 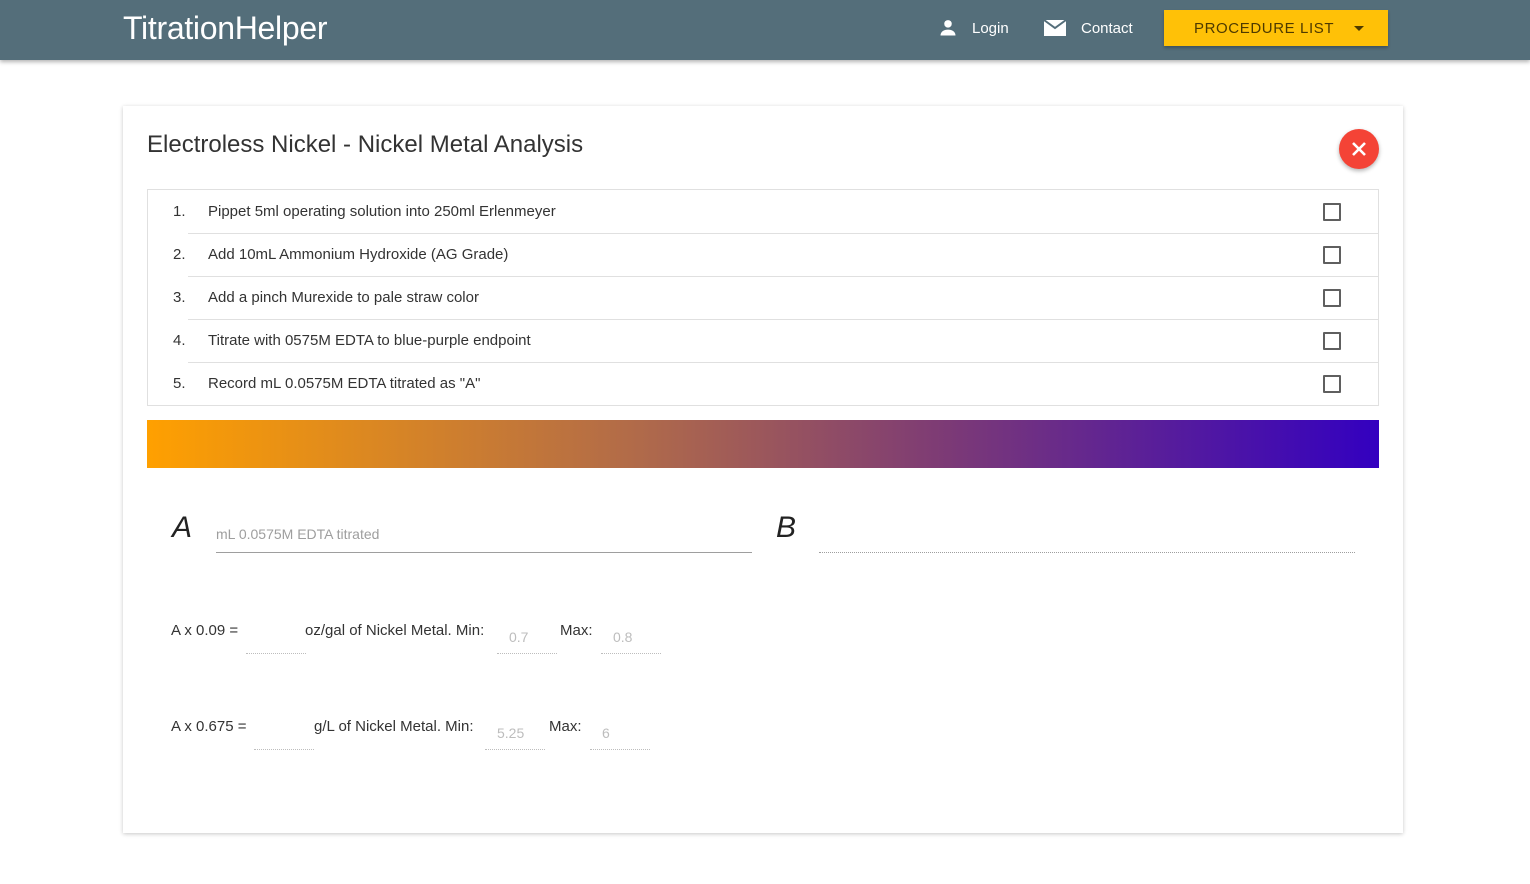 I want to click on person-icon, so click(x=948, y=28).